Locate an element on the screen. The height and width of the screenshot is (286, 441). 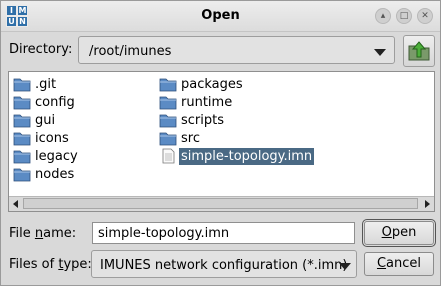
directory-value: /root/imunes is located at coordinates (130, 51).